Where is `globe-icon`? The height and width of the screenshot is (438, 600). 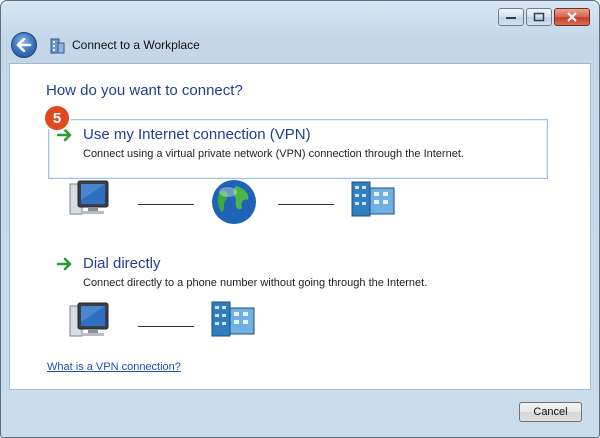 globe-icon is located at coordinates (234, 202).